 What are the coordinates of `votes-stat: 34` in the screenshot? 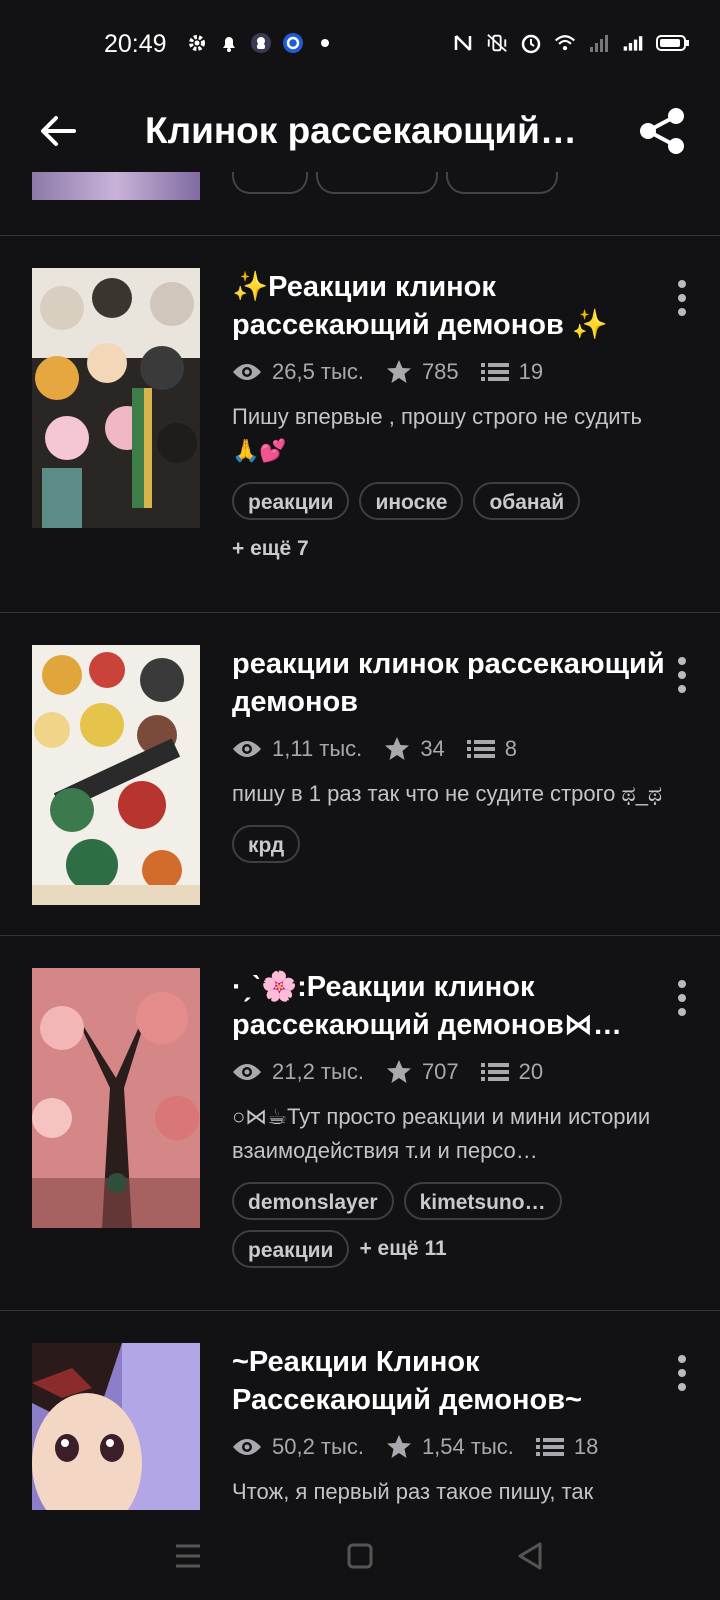 It's located at (414, 749).